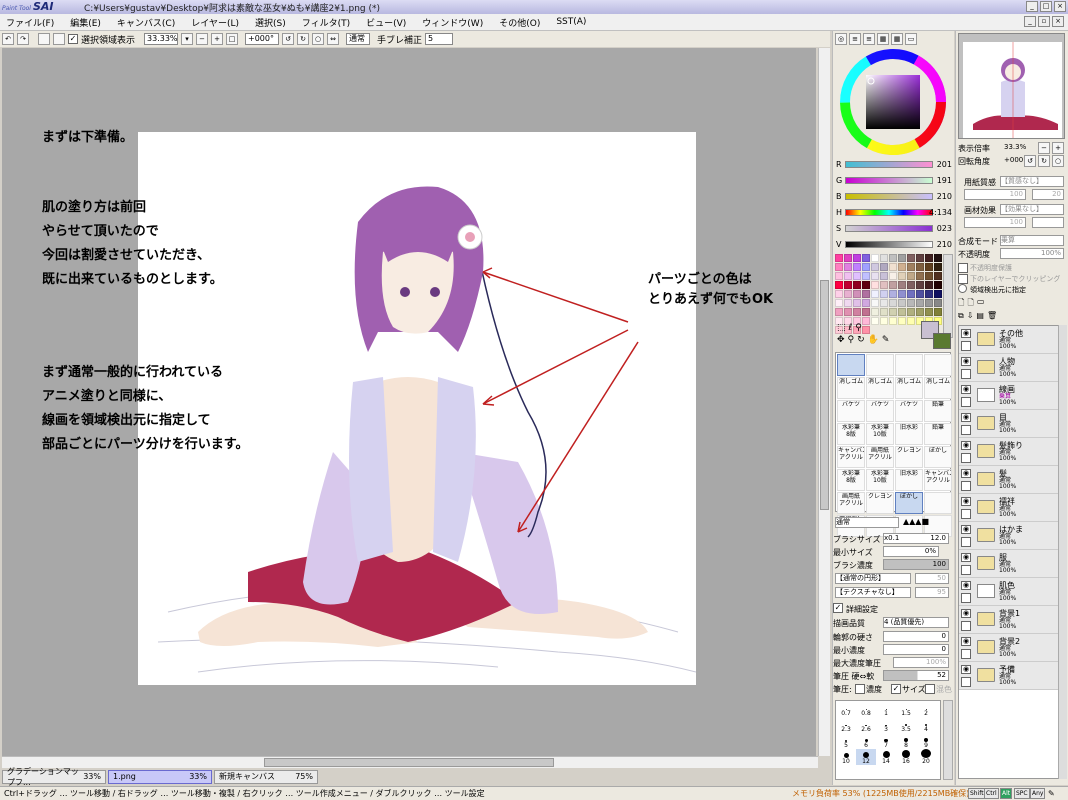  Describe the element at coordinates (963, 279) in the screenshot. I see `clip-lower-checkbox` at that location.